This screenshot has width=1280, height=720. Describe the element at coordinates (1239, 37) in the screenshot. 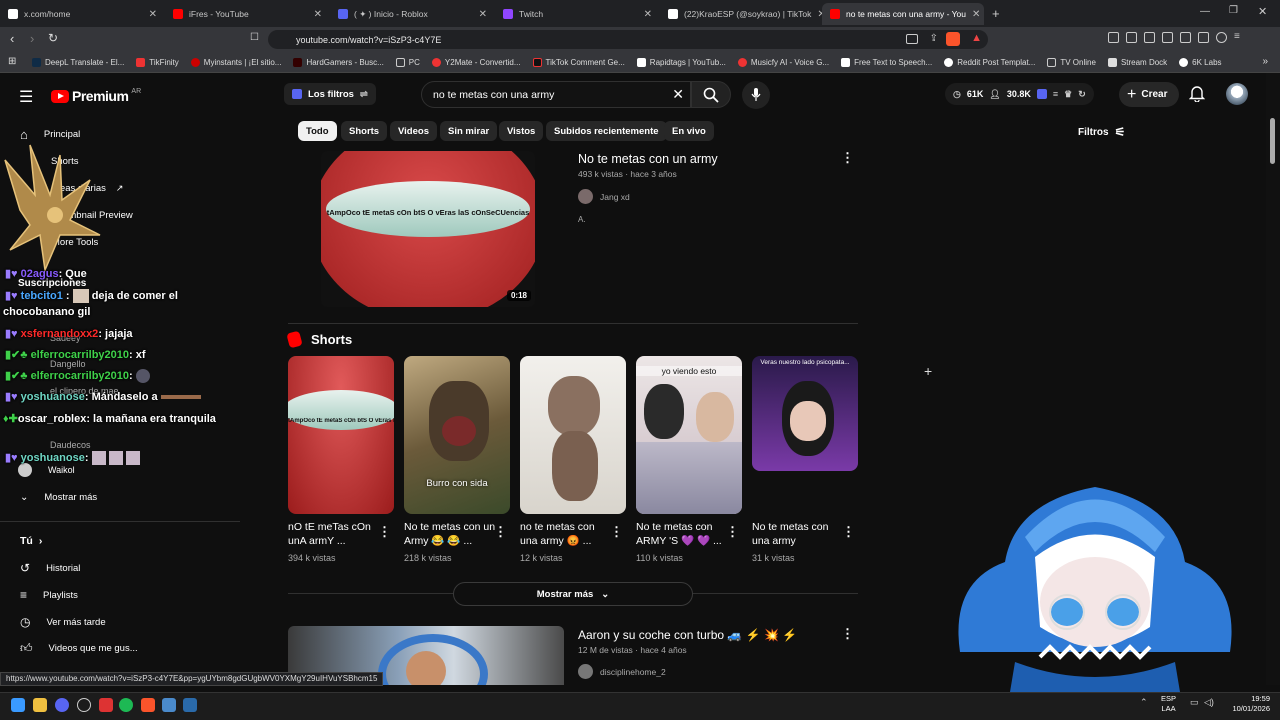

I see `menu-icon: ≡` at that location.